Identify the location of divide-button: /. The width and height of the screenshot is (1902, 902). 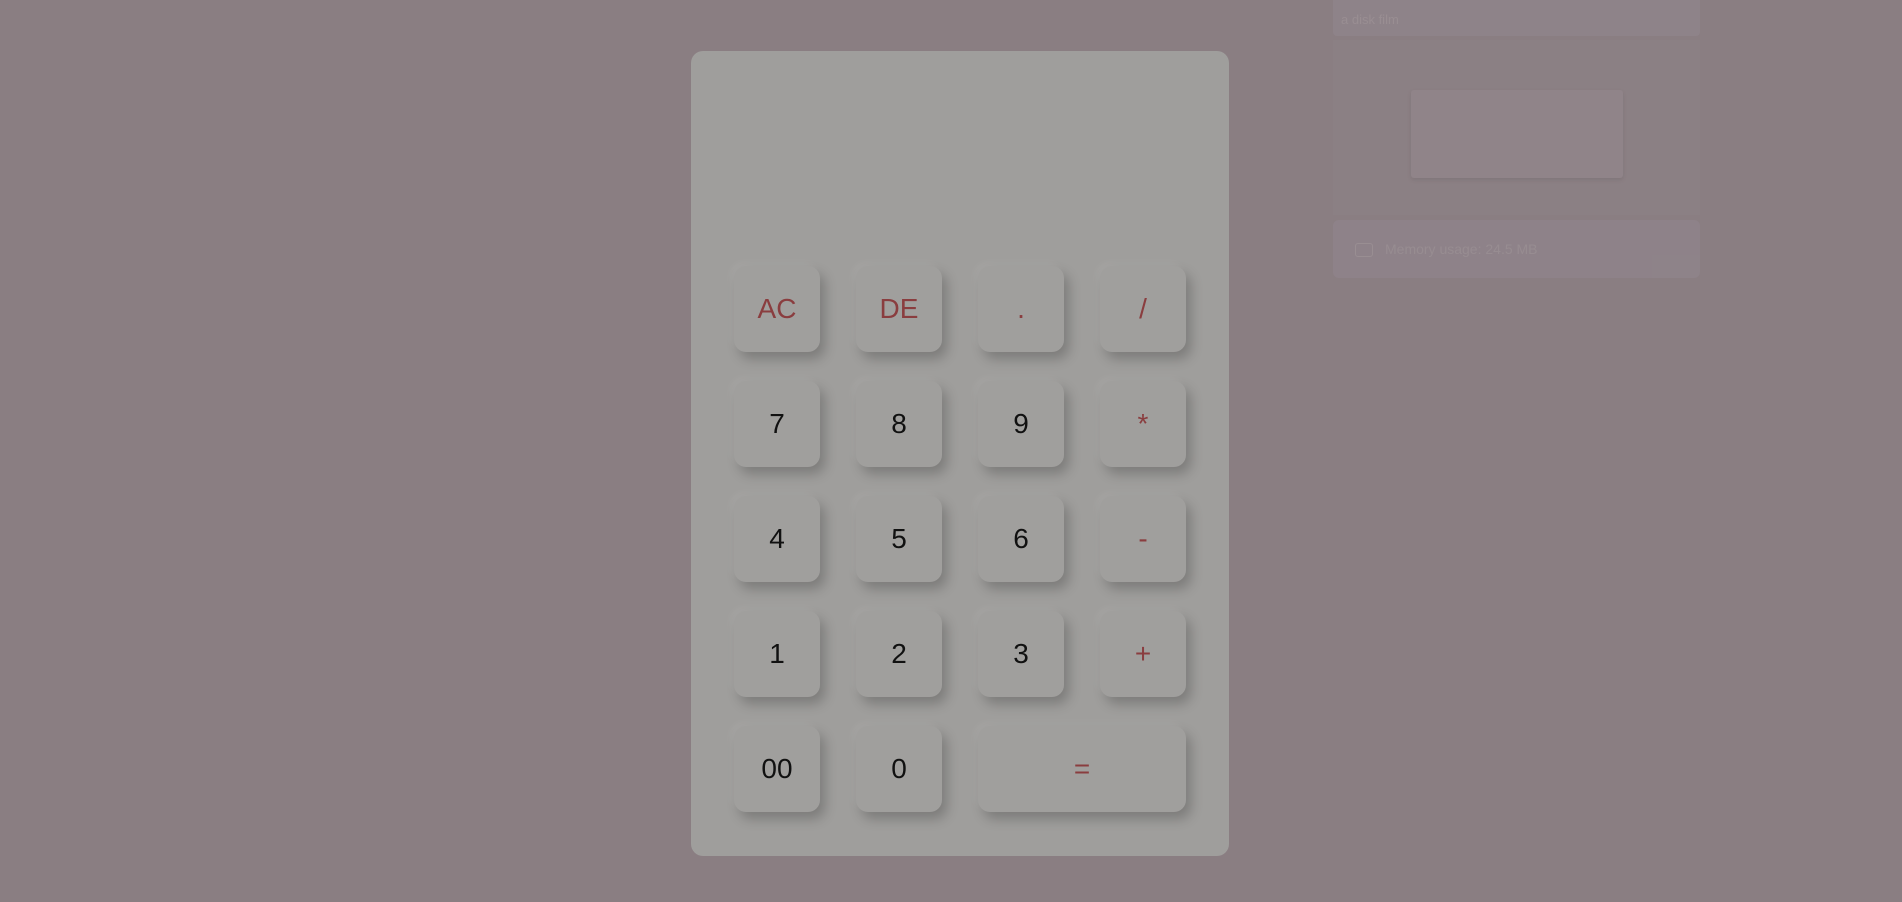
(1143, 309).